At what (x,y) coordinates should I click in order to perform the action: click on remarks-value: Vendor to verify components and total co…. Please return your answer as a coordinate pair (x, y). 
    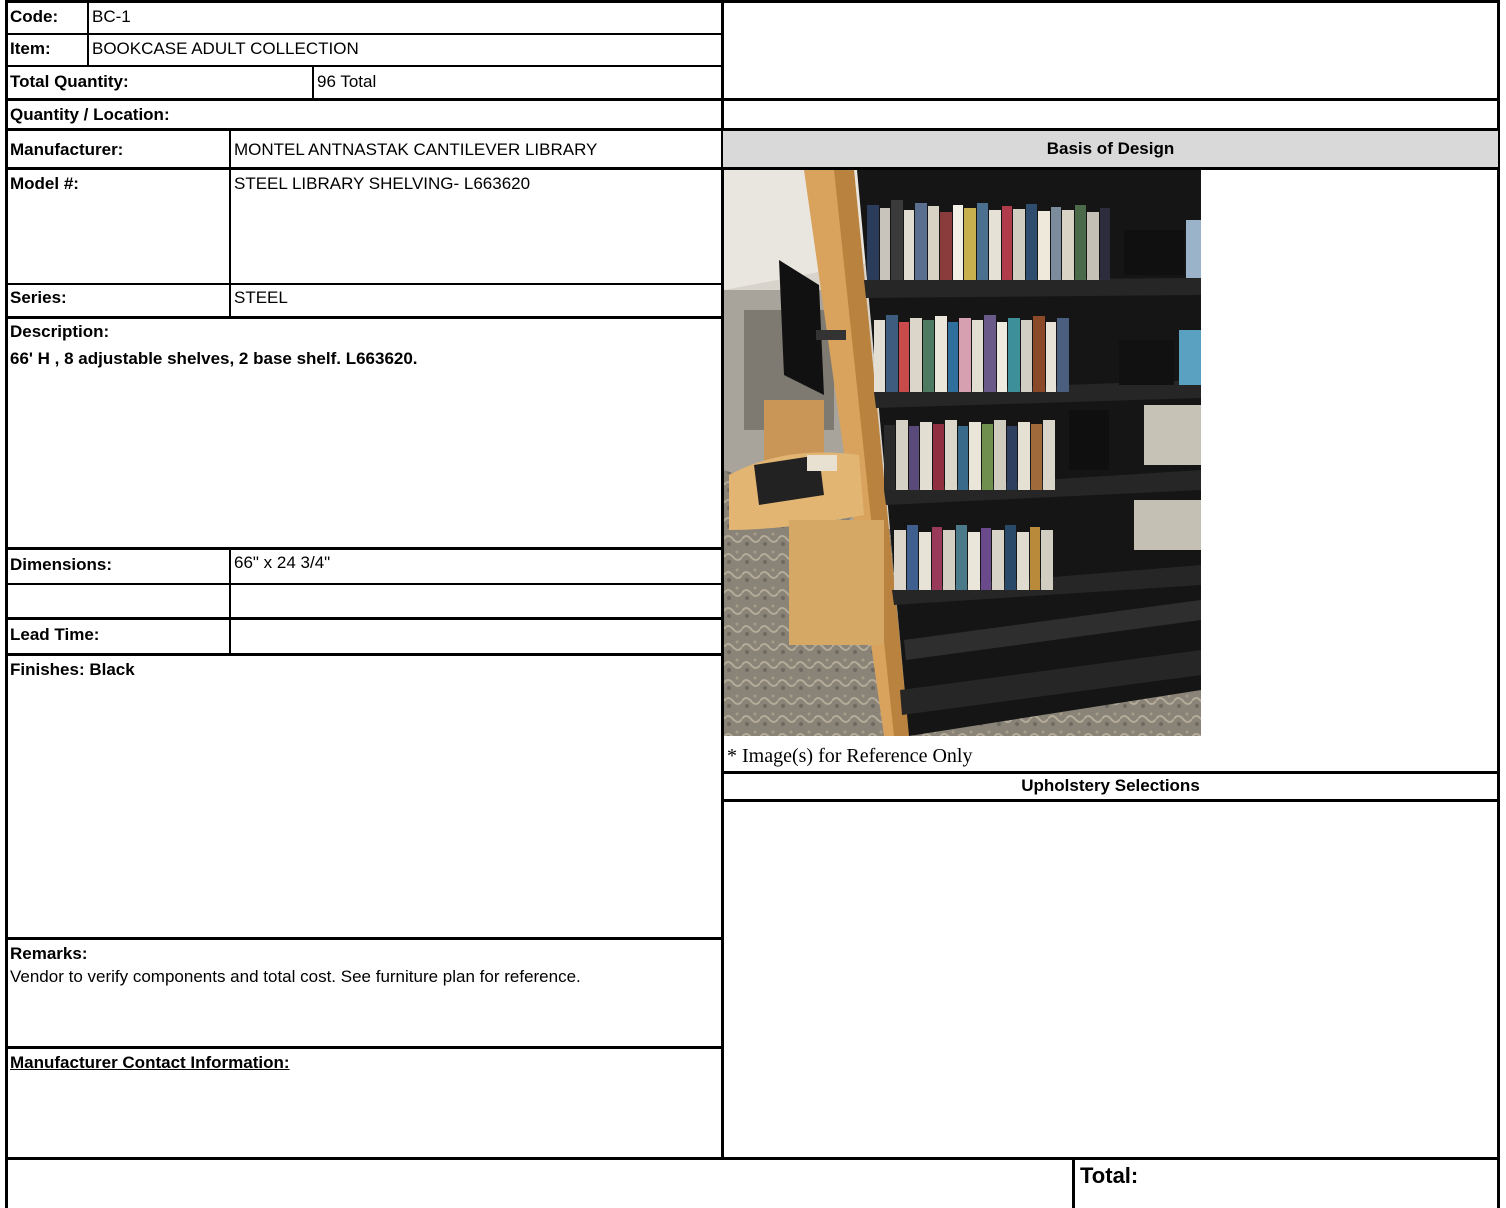
    Looking at the image, I should click on (295, 976).